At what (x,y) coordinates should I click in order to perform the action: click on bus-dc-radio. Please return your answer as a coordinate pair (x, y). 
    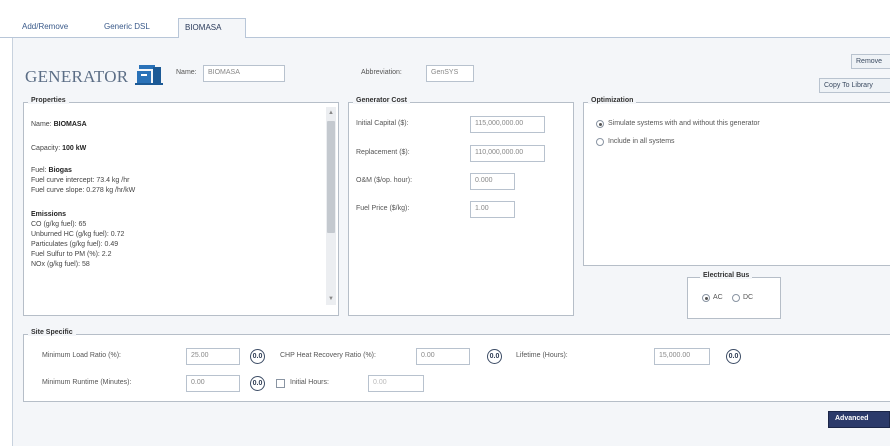
    Looking at the image, I should click on (736, 298).